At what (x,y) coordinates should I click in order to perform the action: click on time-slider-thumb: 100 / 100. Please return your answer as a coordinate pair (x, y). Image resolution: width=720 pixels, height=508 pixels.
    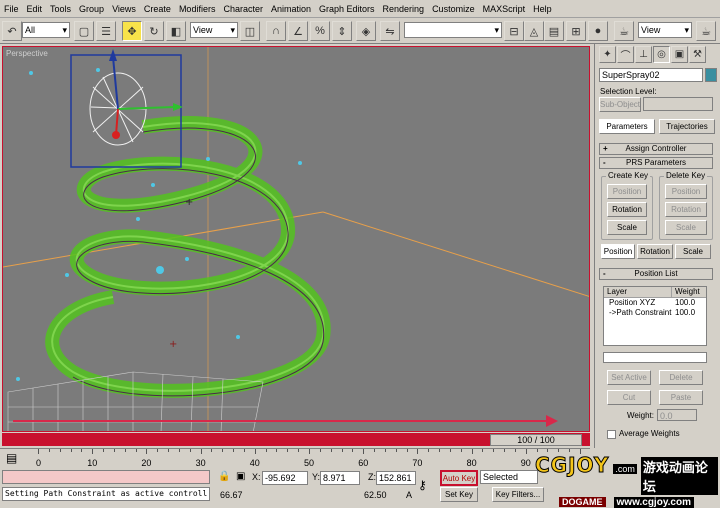
    Looking at the image, I should click on (536, 440).